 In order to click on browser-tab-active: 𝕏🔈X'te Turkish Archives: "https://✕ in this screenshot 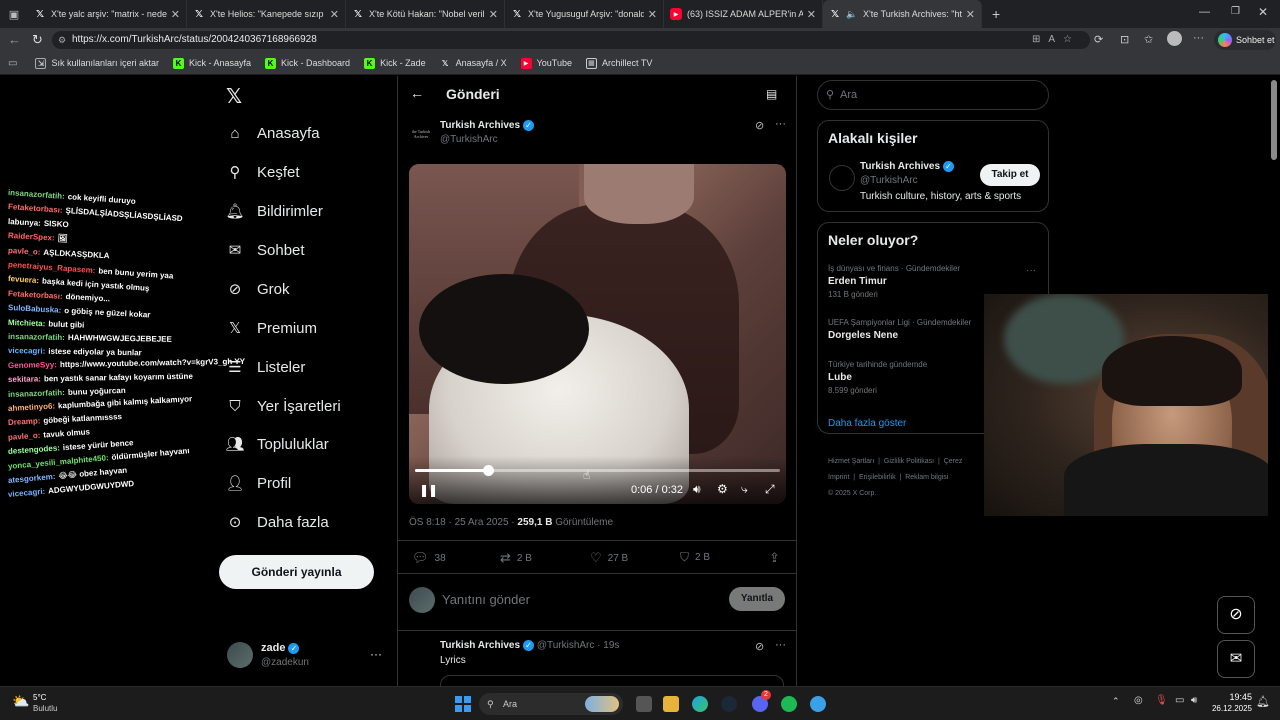, I will do `click(902, 14)`.